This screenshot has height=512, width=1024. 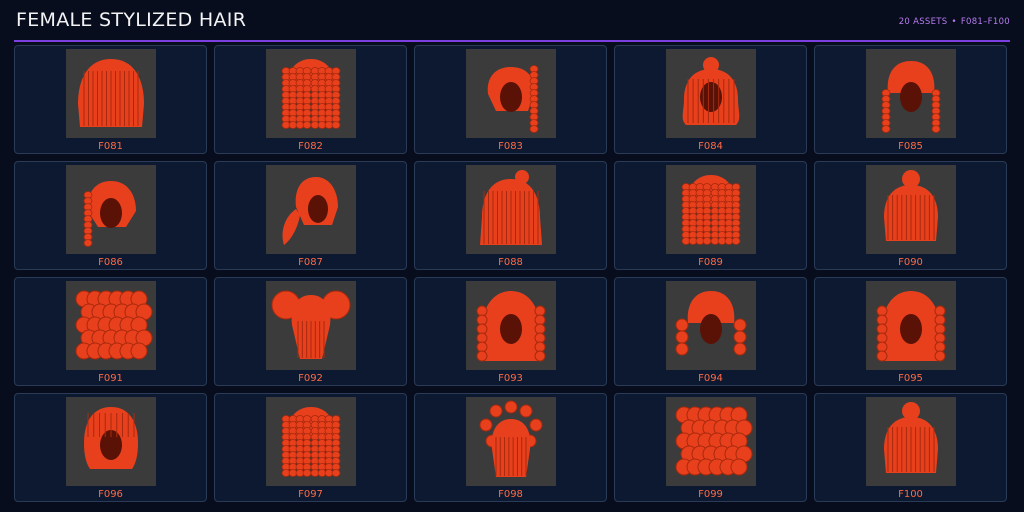 I want to click on asset-card: F087, so click(x=310, y=215).